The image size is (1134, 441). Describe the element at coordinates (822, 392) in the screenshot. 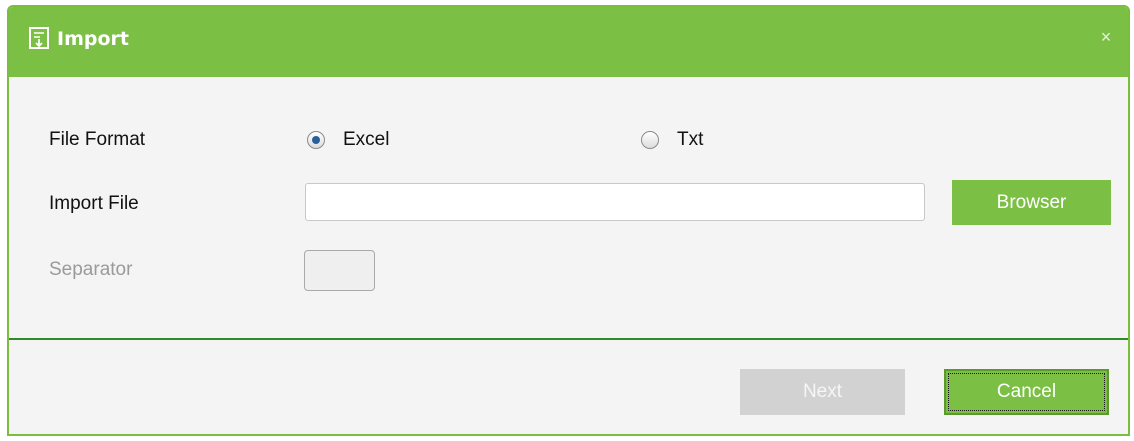

I see `next-button: Next` at that location.